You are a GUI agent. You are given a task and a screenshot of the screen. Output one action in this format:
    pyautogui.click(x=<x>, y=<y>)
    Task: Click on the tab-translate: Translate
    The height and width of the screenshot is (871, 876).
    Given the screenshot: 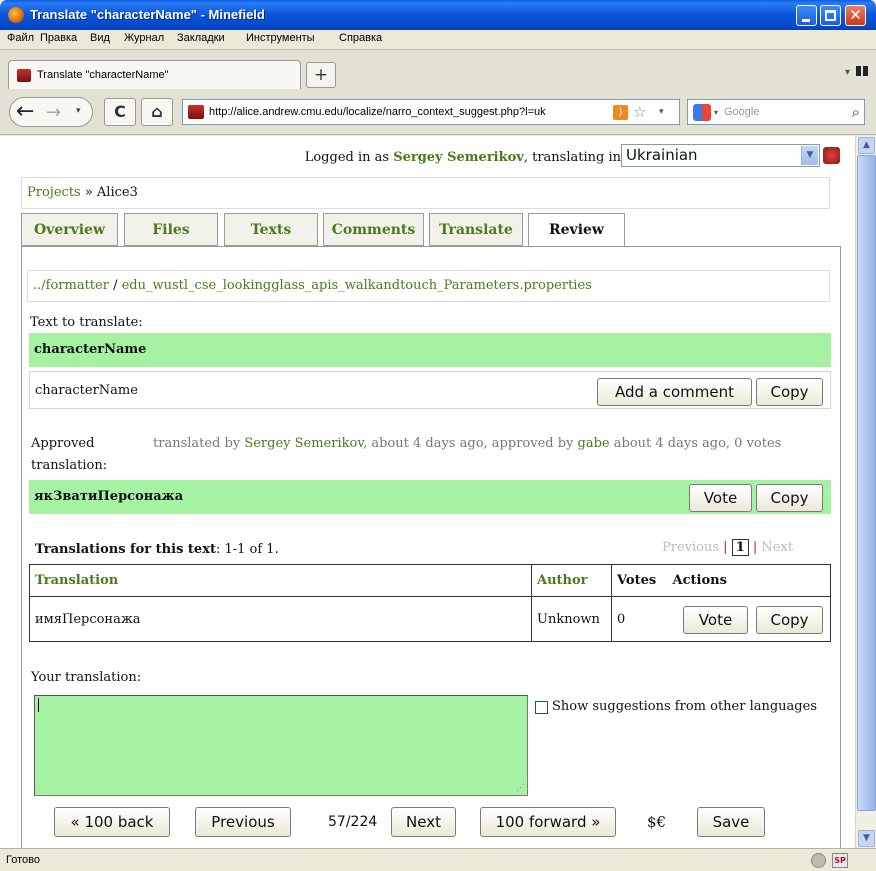 What is the action you would take?
    pyautogui.click(x=476, y=229)
    